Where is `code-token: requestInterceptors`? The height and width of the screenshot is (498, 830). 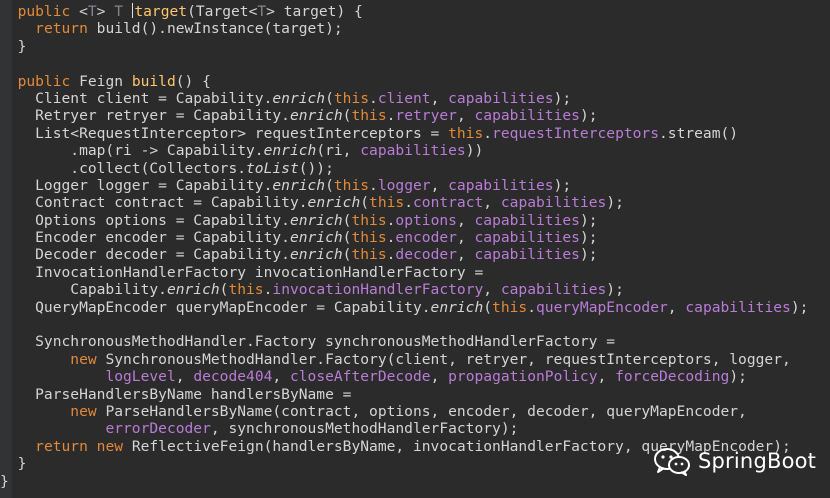
code-token: requestInterceptors is located at coordinates (575, 133).